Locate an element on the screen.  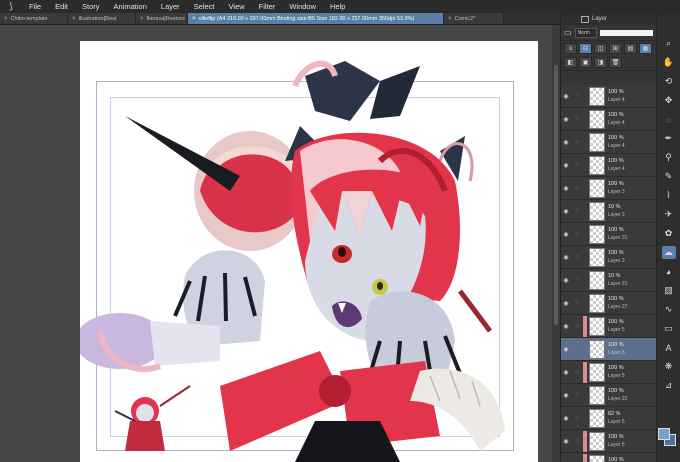
mask-icon: ▤ is located at coordinates (630, 48).